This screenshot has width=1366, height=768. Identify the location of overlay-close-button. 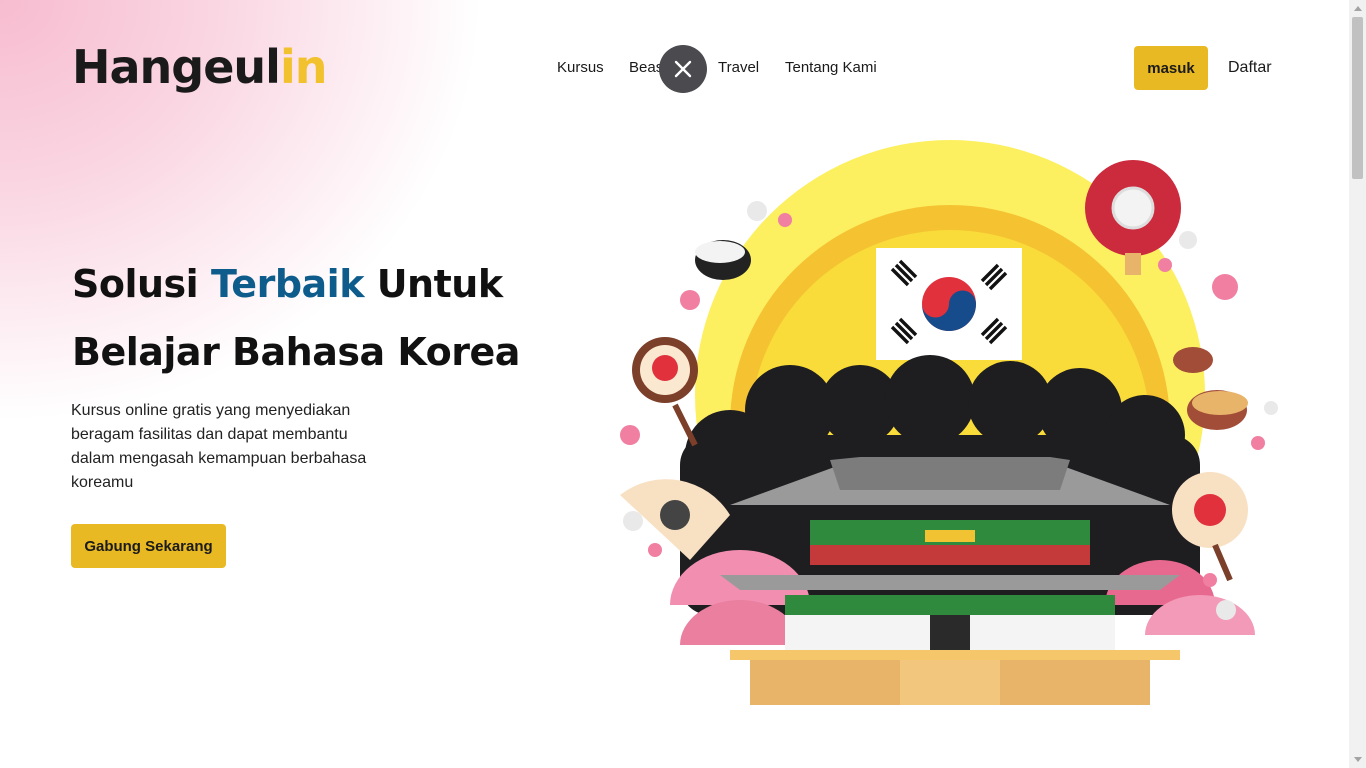
(683, 69).